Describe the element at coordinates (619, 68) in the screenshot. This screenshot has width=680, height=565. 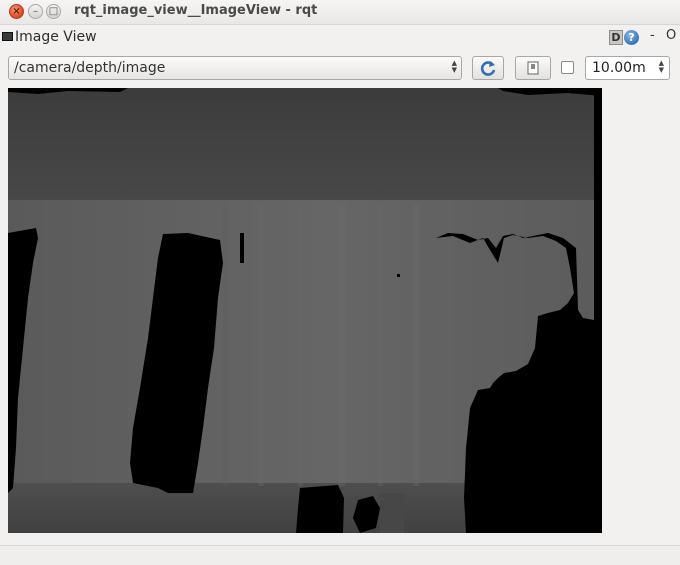
I see `max-range-value: 10.00m` at that location.